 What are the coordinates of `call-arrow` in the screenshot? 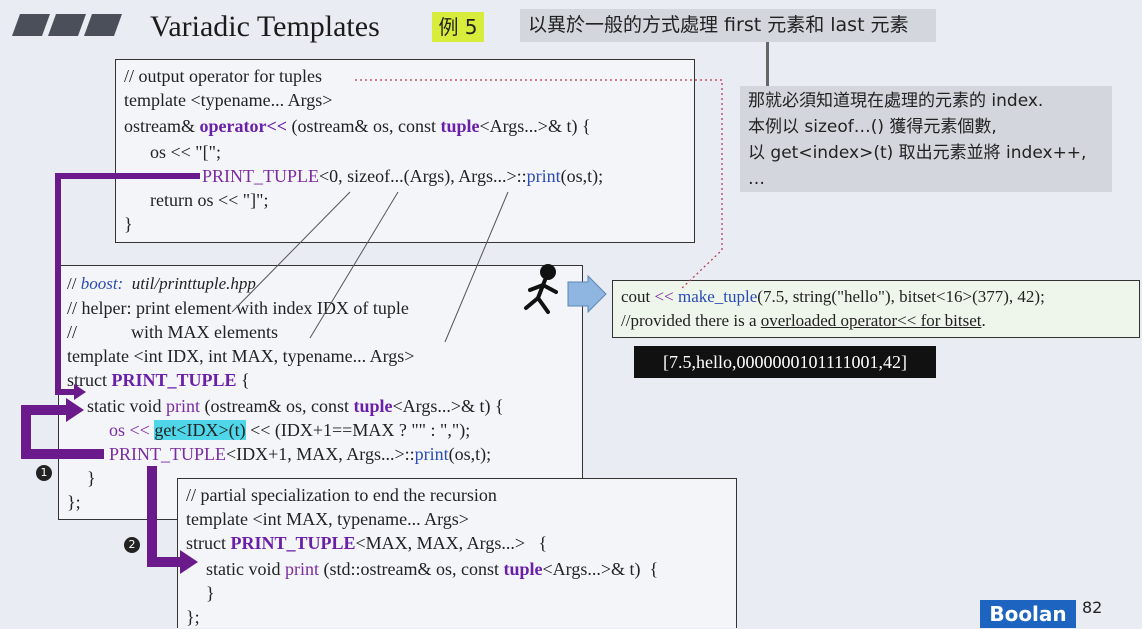 It's located at (127, 284).